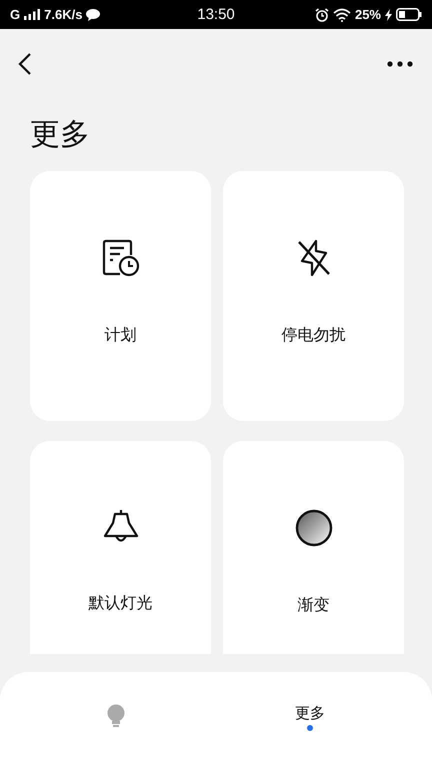 Image resolution: width=432 pixels, height=768 pixels. I want to click on nav-tab: 更多, so click(310, 713).